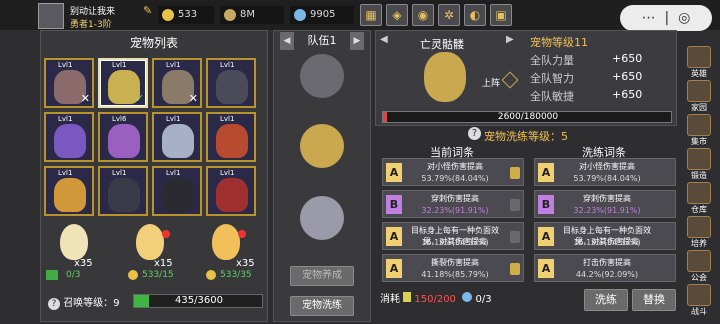  Describe the element at coordinates (607, 178) in the screenshot. I see `trait-value: 53.79%(84.04%)` at that location.